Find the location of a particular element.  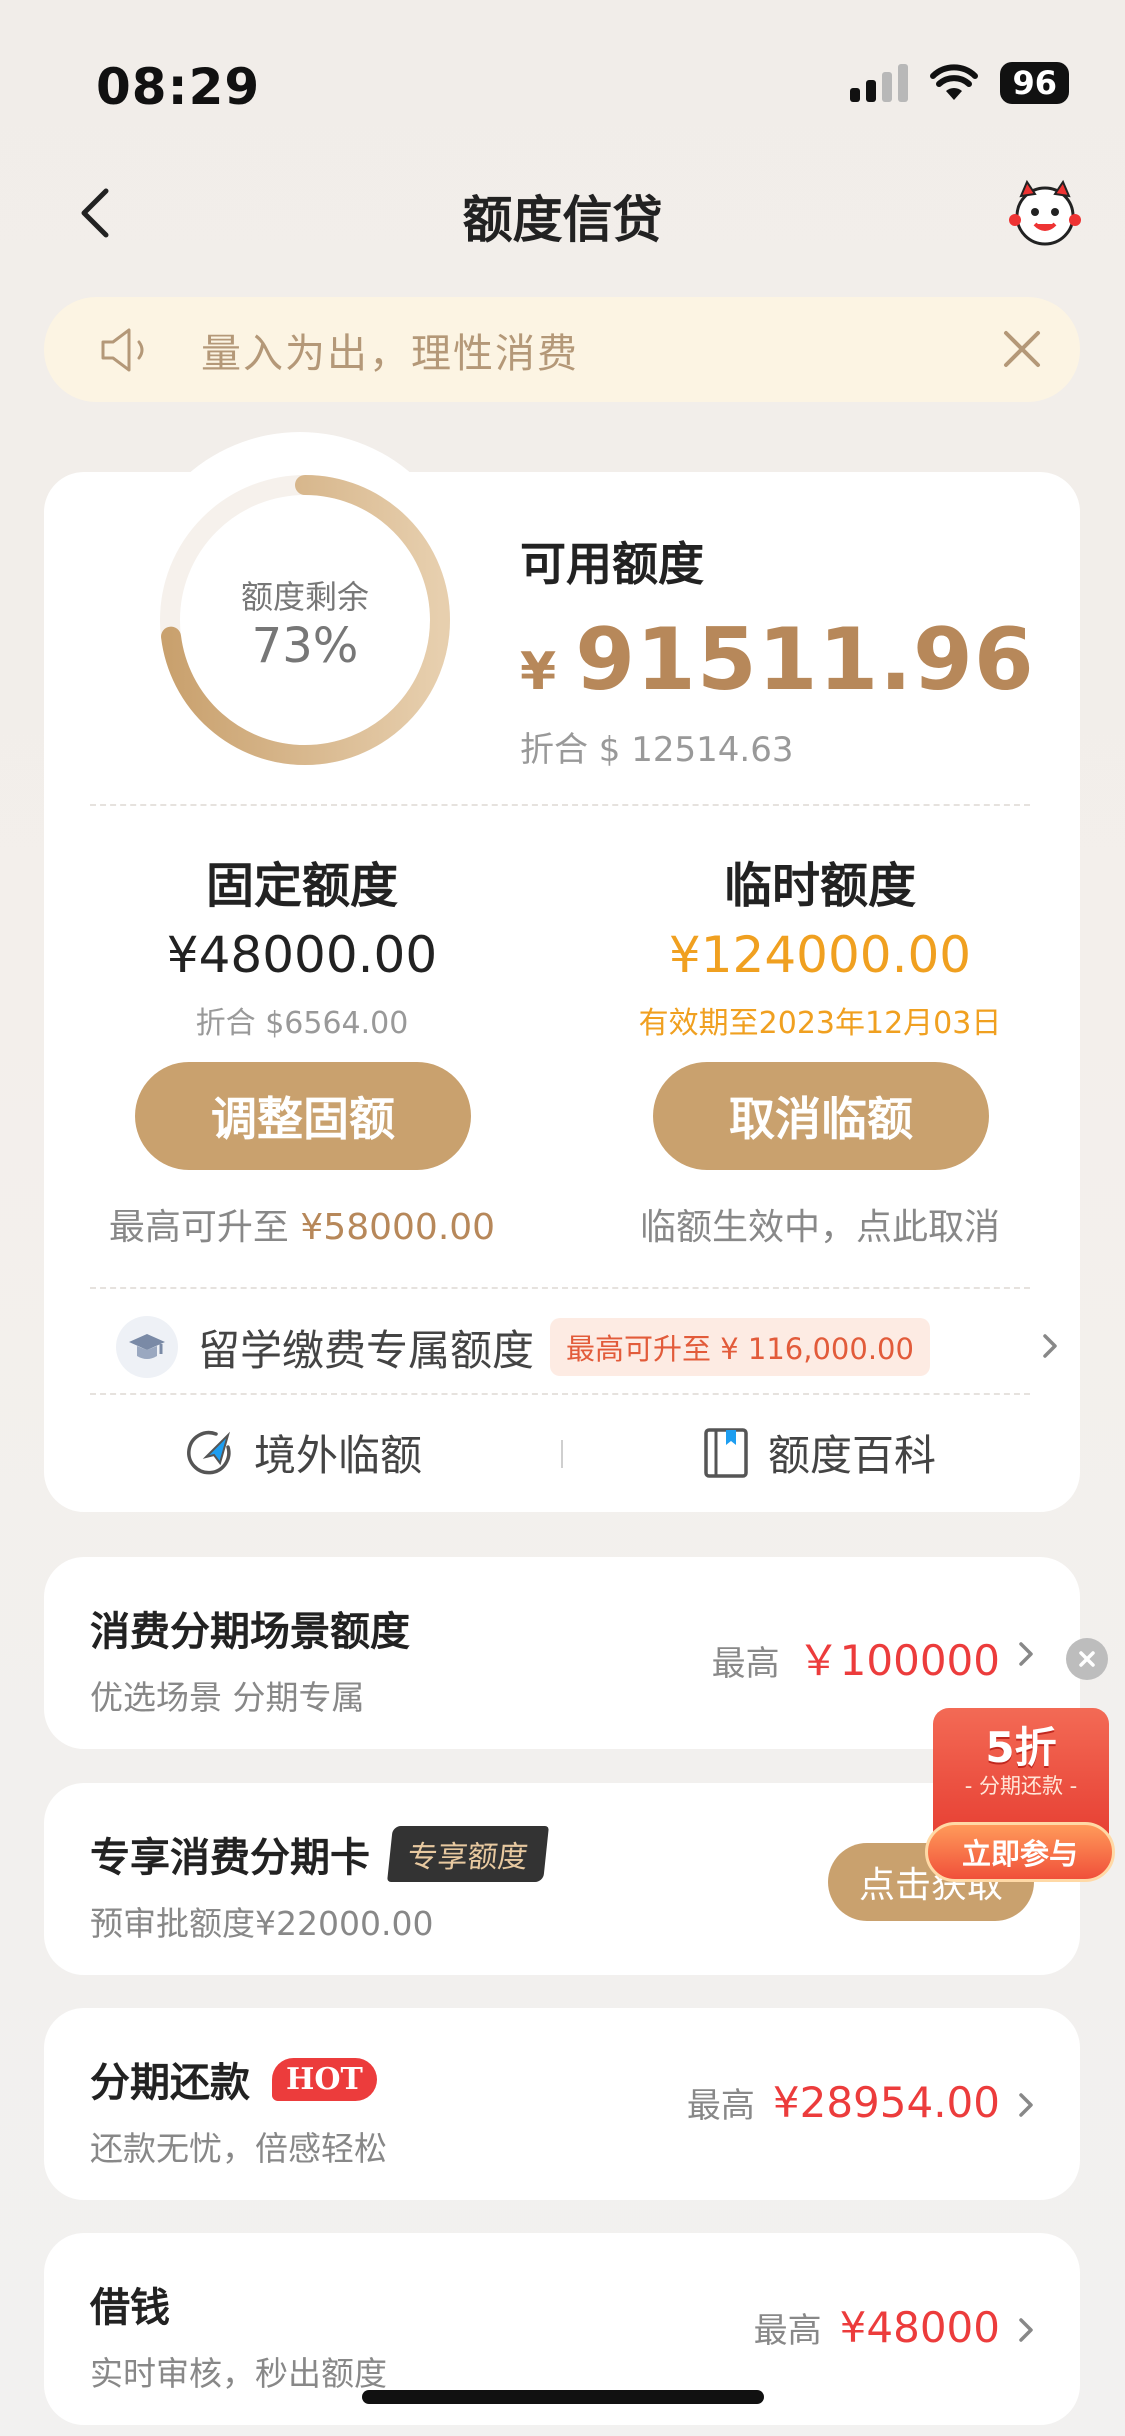

adjust-fixed-button: 调整固额 is located at coordinates (303, 1116).